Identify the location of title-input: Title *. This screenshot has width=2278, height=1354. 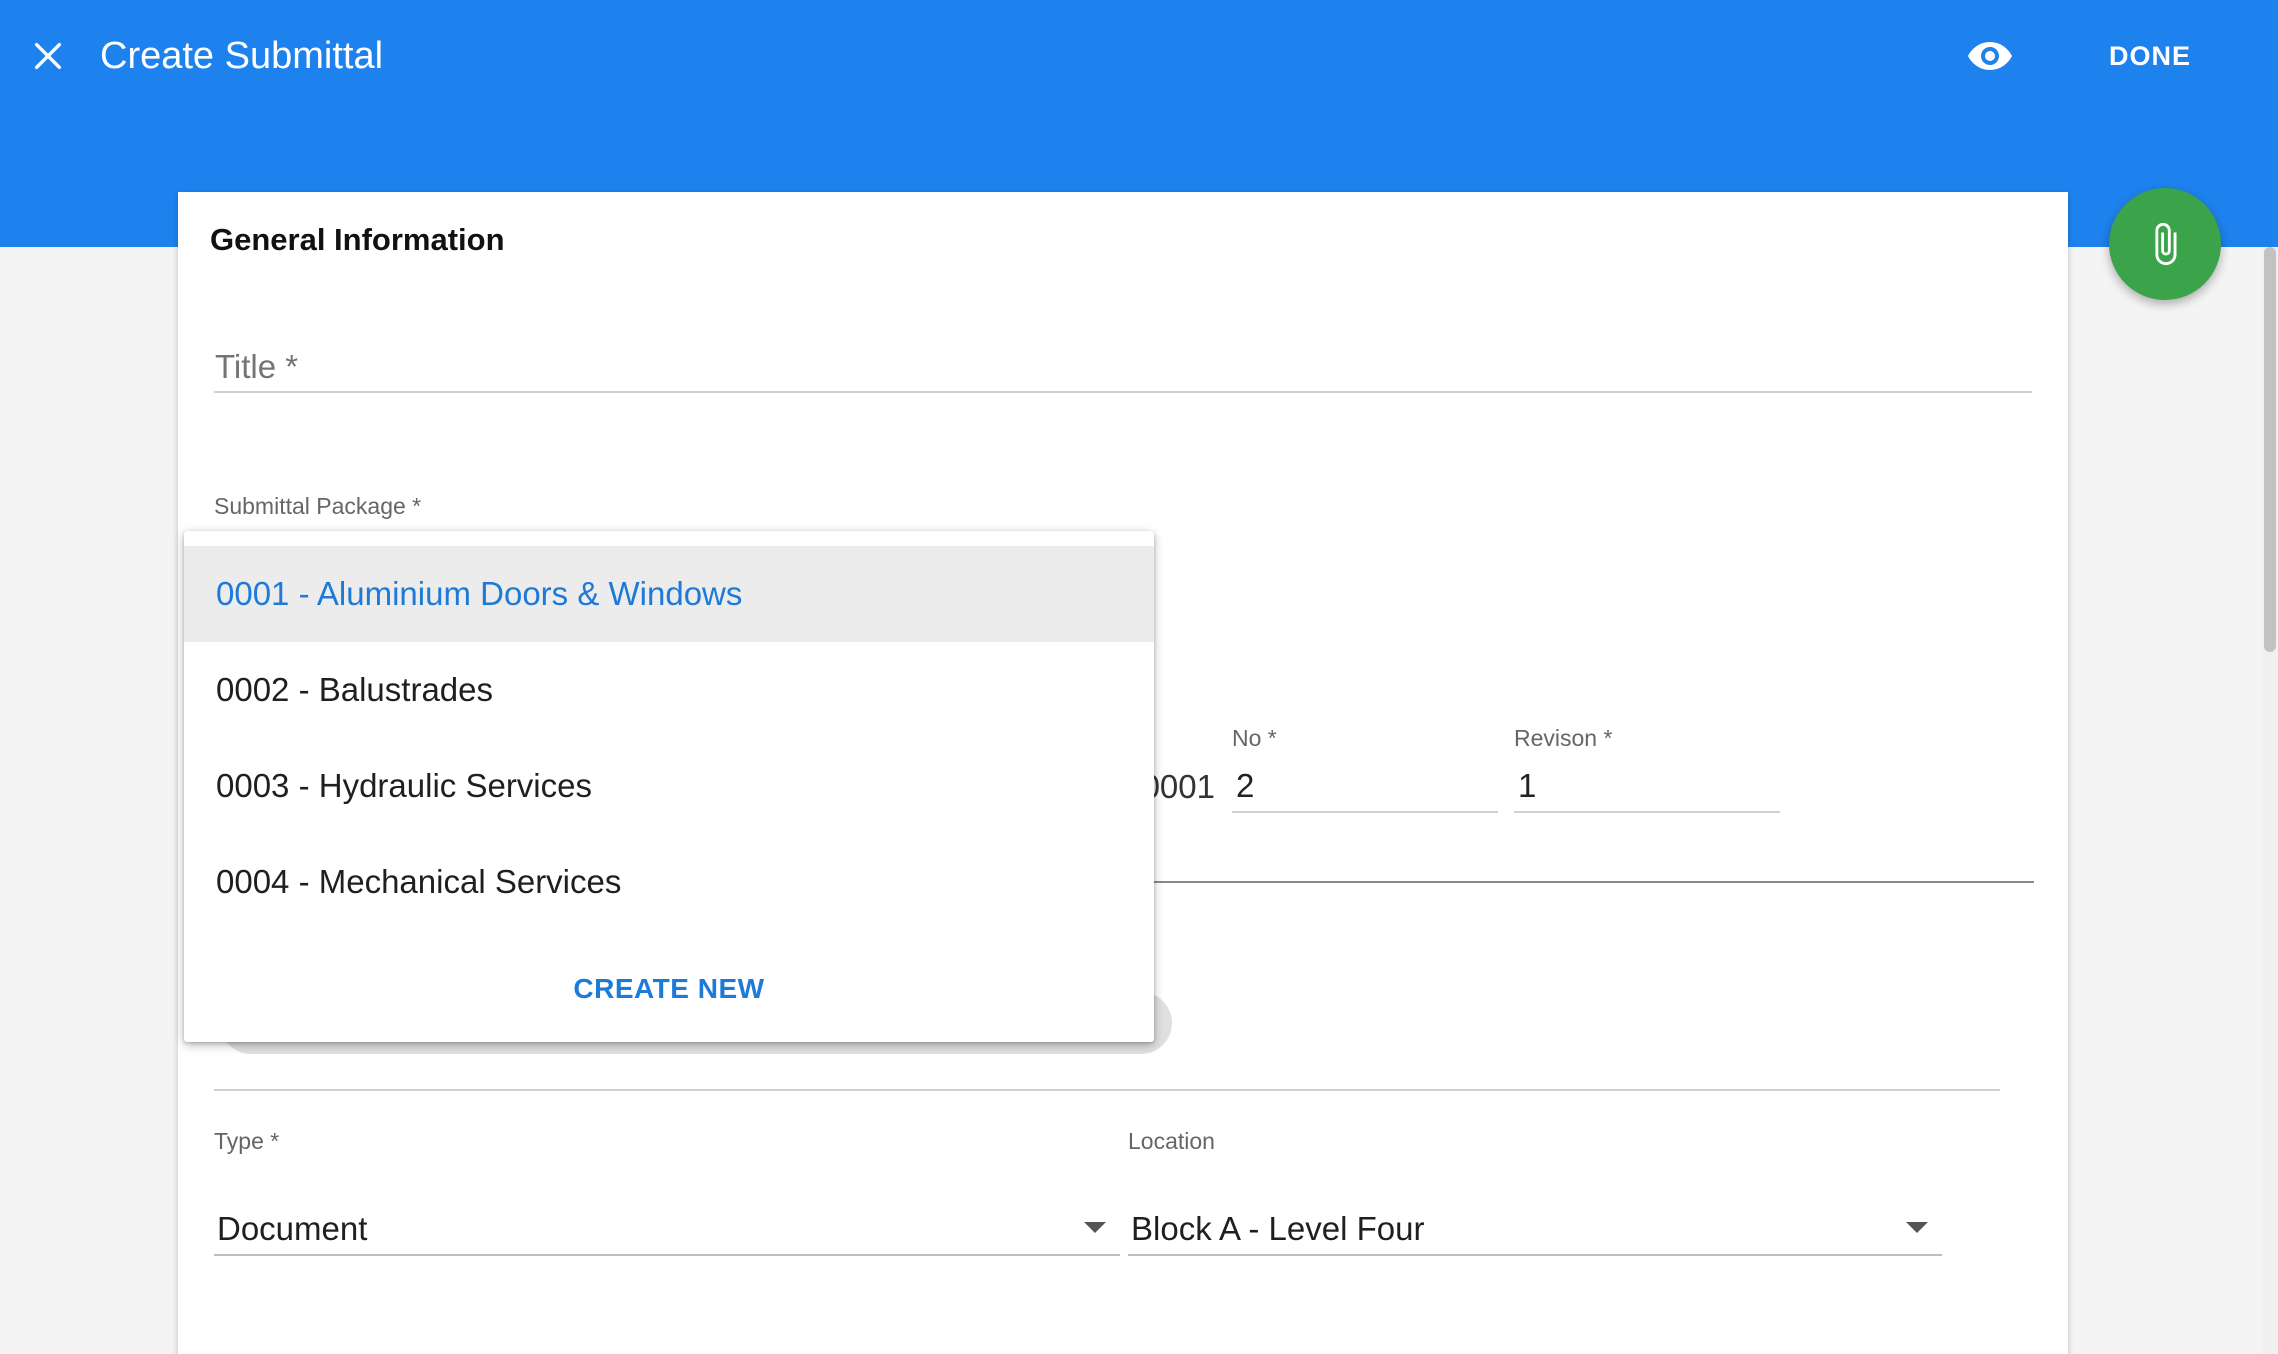
(256, 367).